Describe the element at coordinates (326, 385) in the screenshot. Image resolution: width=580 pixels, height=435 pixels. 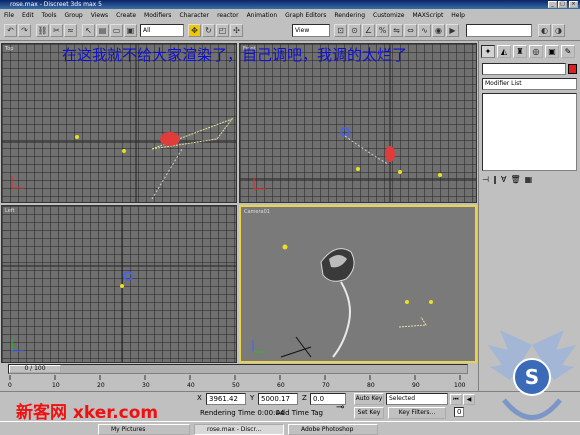
I see `tick-label: 70` at that location.